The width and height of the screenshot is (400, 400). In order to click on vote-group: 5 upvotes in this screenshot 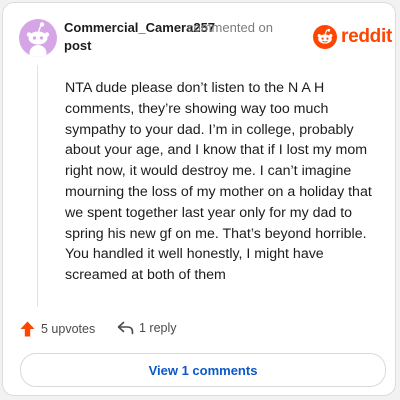, I will do `click(57, 329)`.